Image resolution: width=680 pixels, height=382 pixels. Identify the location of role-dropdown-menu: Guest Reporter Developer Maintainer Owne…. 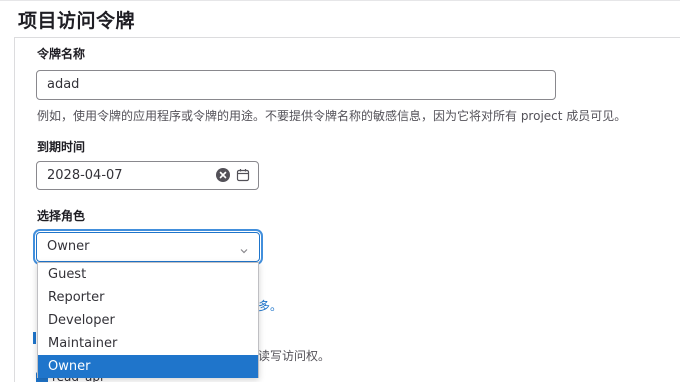
(148, 320).